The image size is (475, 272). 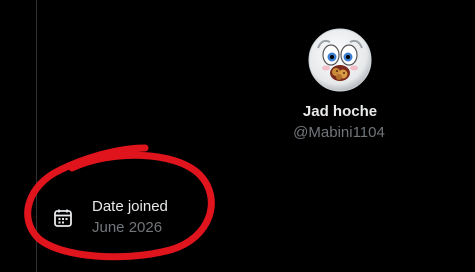 I want to click on calendar-icon, so click(x=63, y=218).